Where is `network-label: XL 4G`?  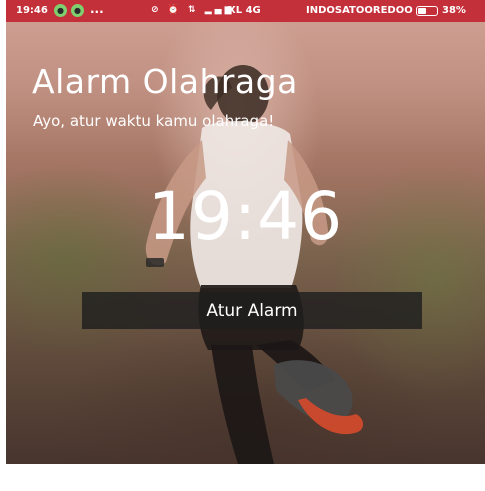
network-label: XL 4G is located at coordinates (244, 10).